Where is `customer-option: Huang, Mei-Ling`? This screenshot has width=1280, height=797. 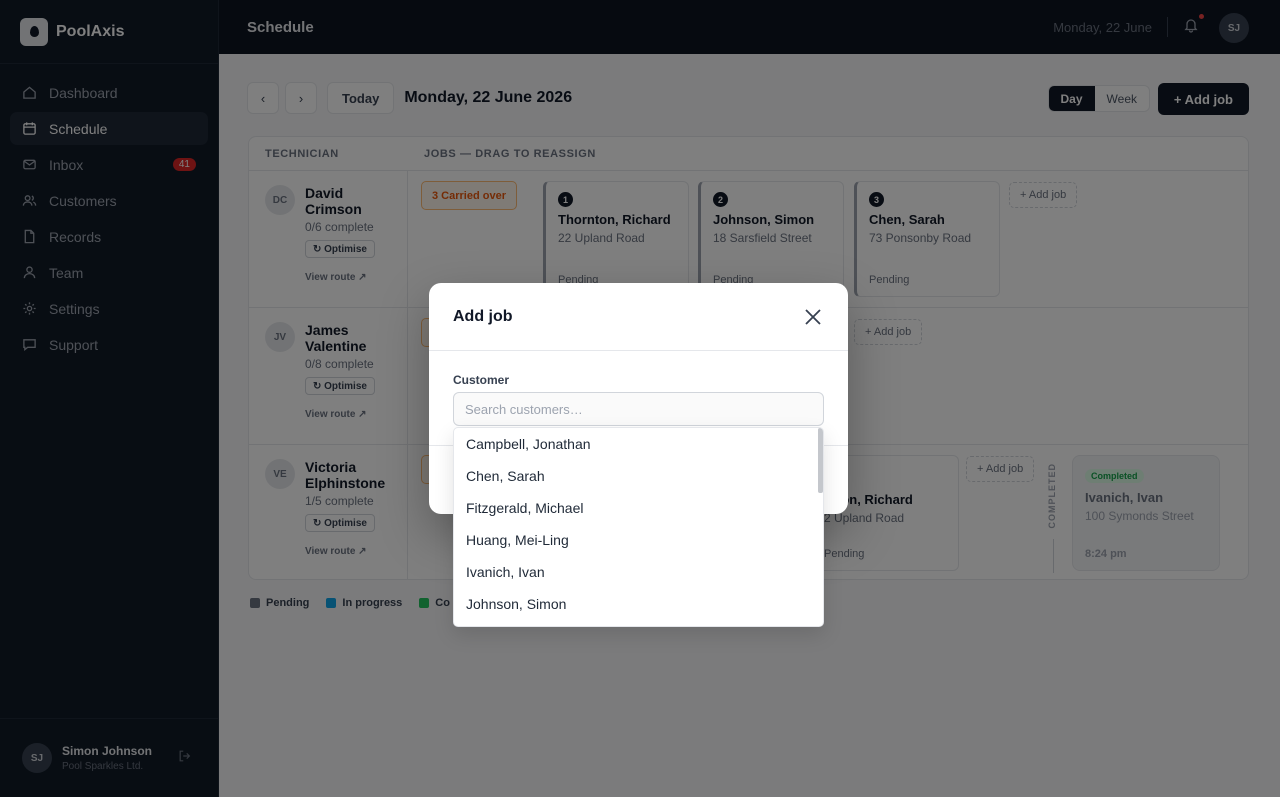
customer-option: Huang, Mei-Ling is located at coordinates (638, 540).